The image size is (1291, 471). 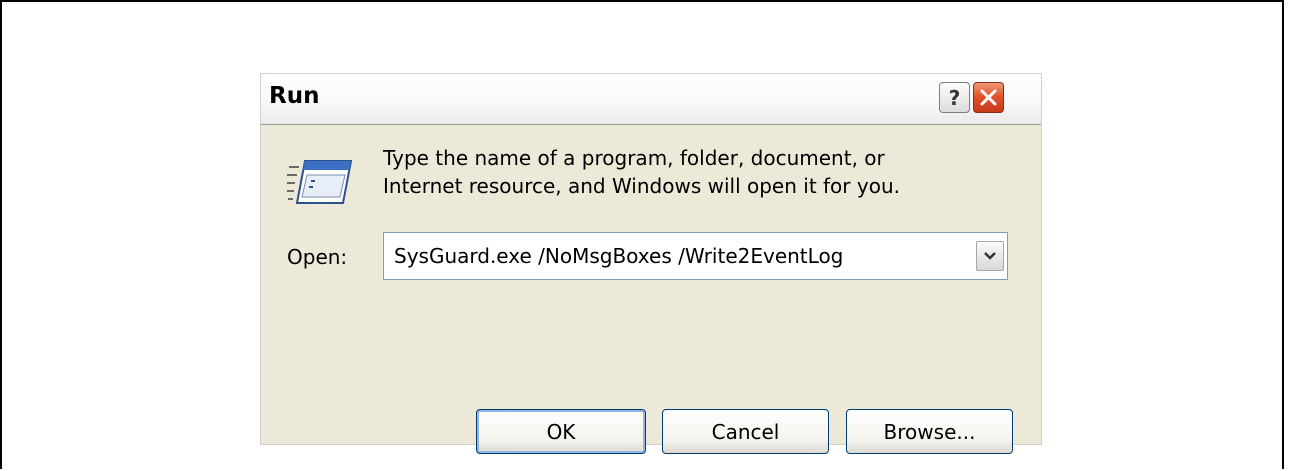 I want to click on help-icon: ?, so click(x=954, y=97).